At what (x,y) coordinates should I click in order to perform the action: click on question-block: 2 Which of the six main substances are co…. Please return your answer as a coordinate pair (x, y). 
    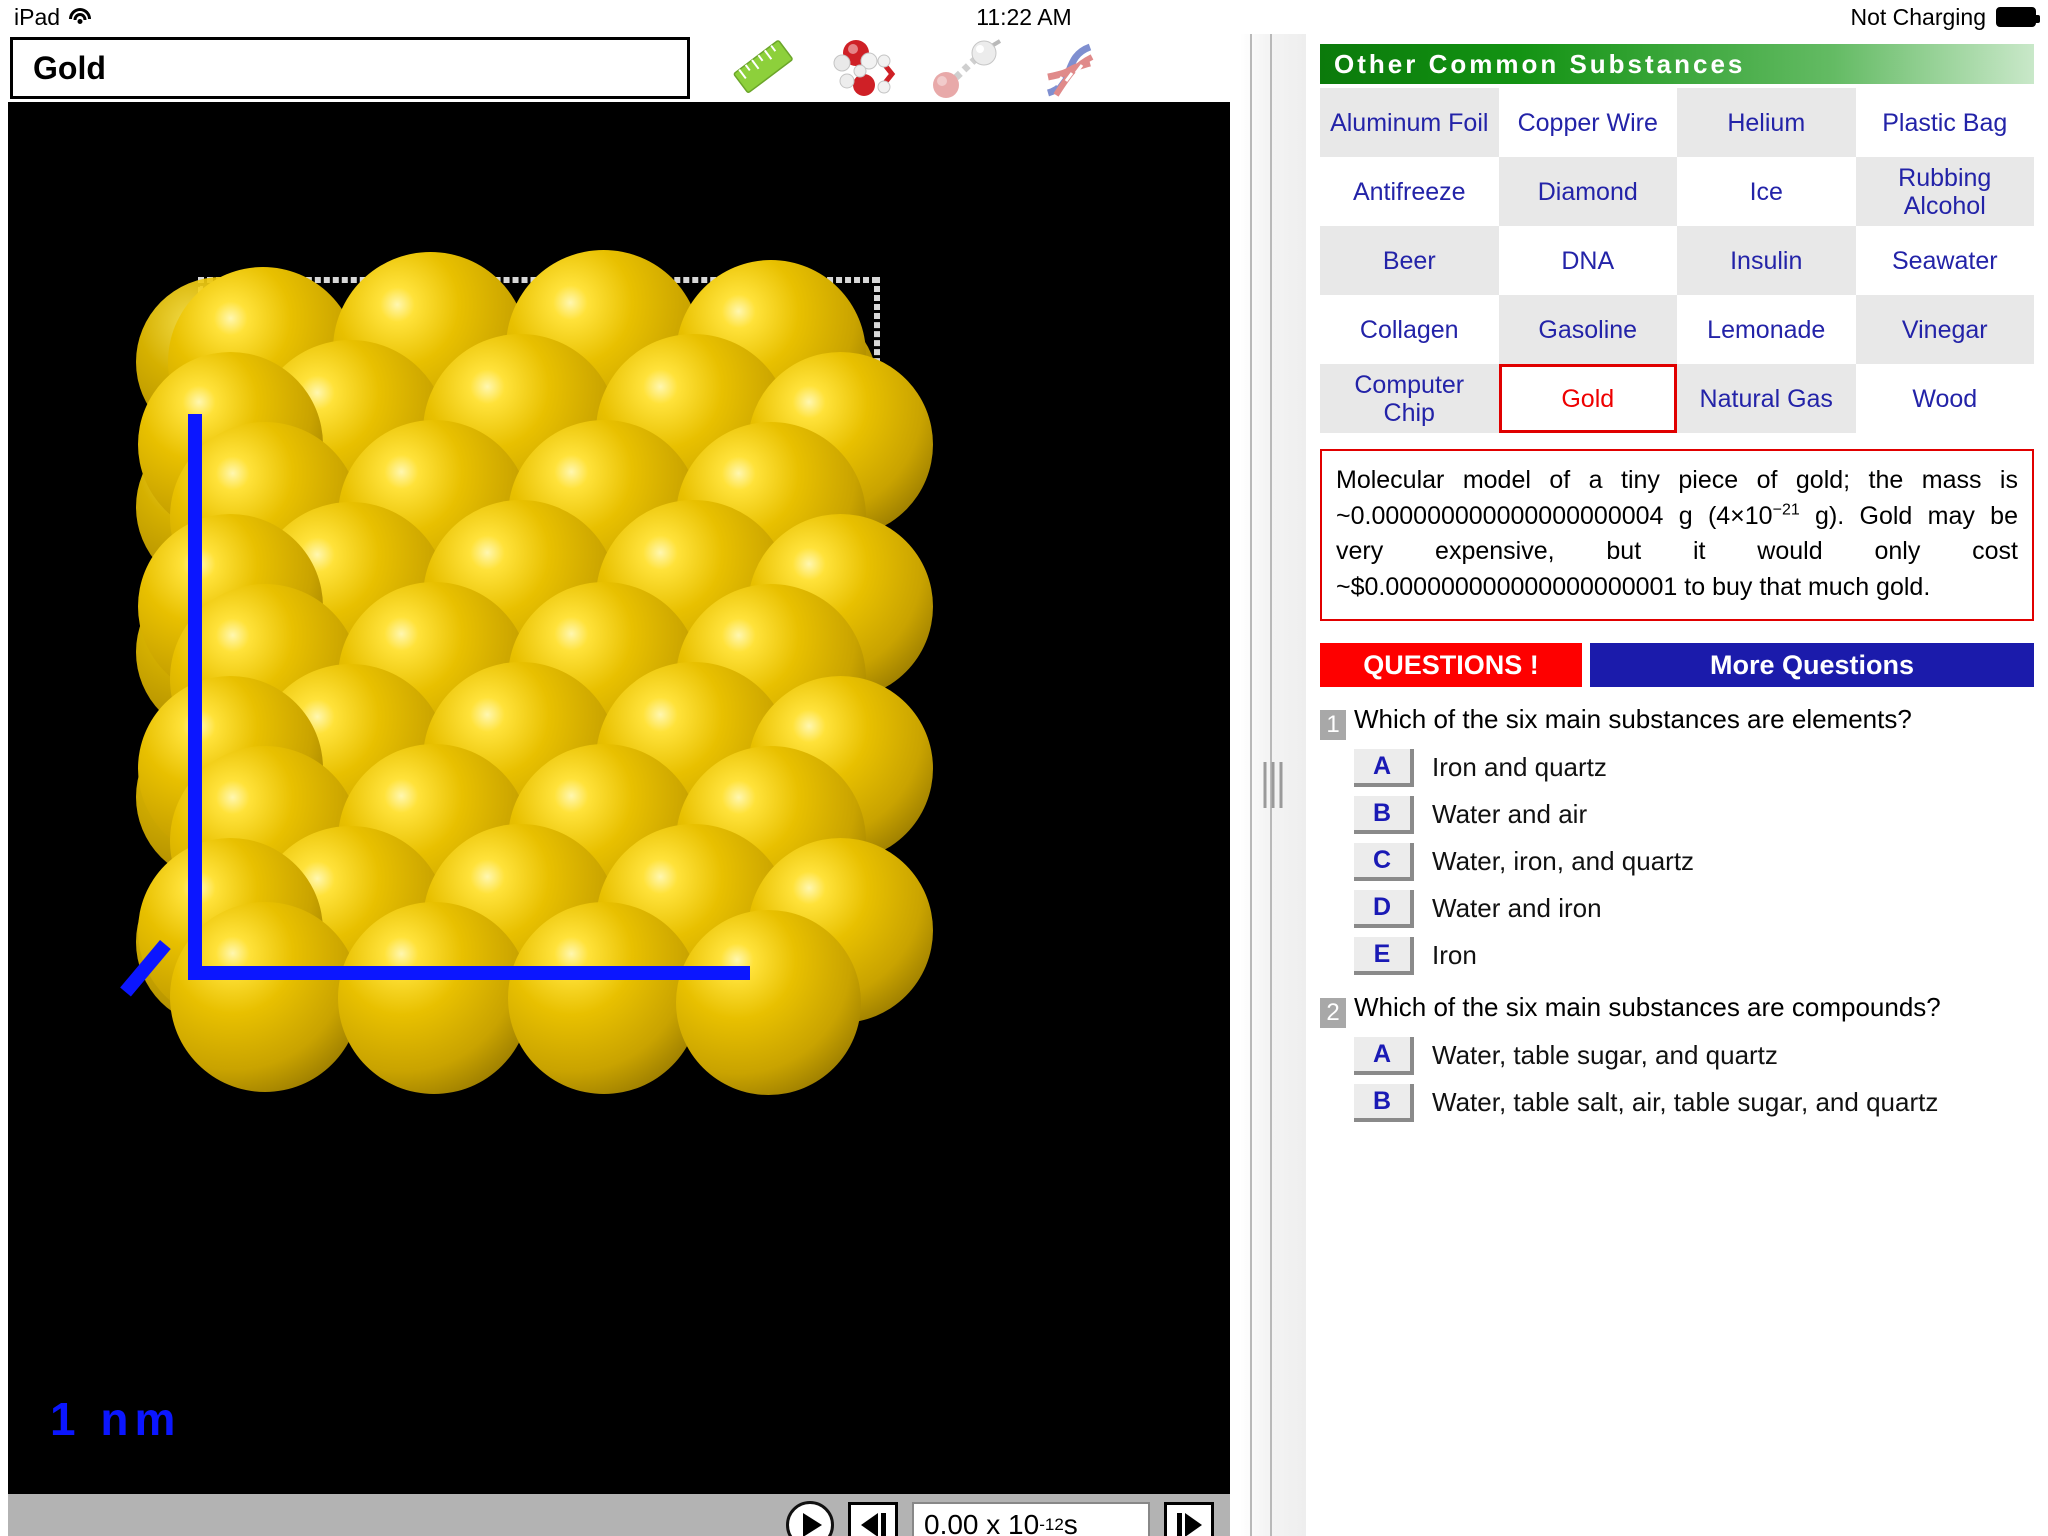
    Looking at the image, I should click on (1677, 1056).